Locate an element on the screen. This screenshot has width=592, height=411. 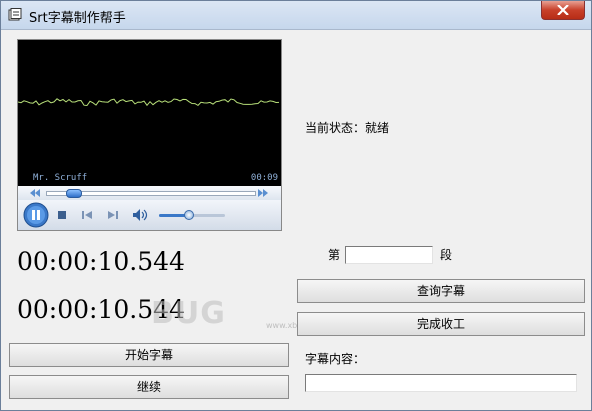
next-icon is located at coordinates (113, 215).